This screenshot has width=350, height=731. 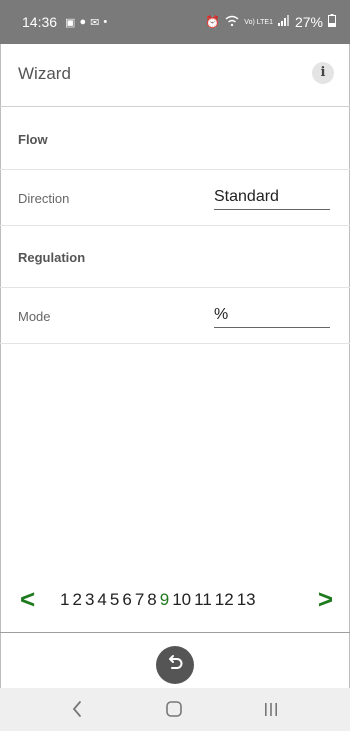 What do you see at coordinates (246, 600) in the screenshot?
I see `page-number: 13` at bounding box center [246, 600].